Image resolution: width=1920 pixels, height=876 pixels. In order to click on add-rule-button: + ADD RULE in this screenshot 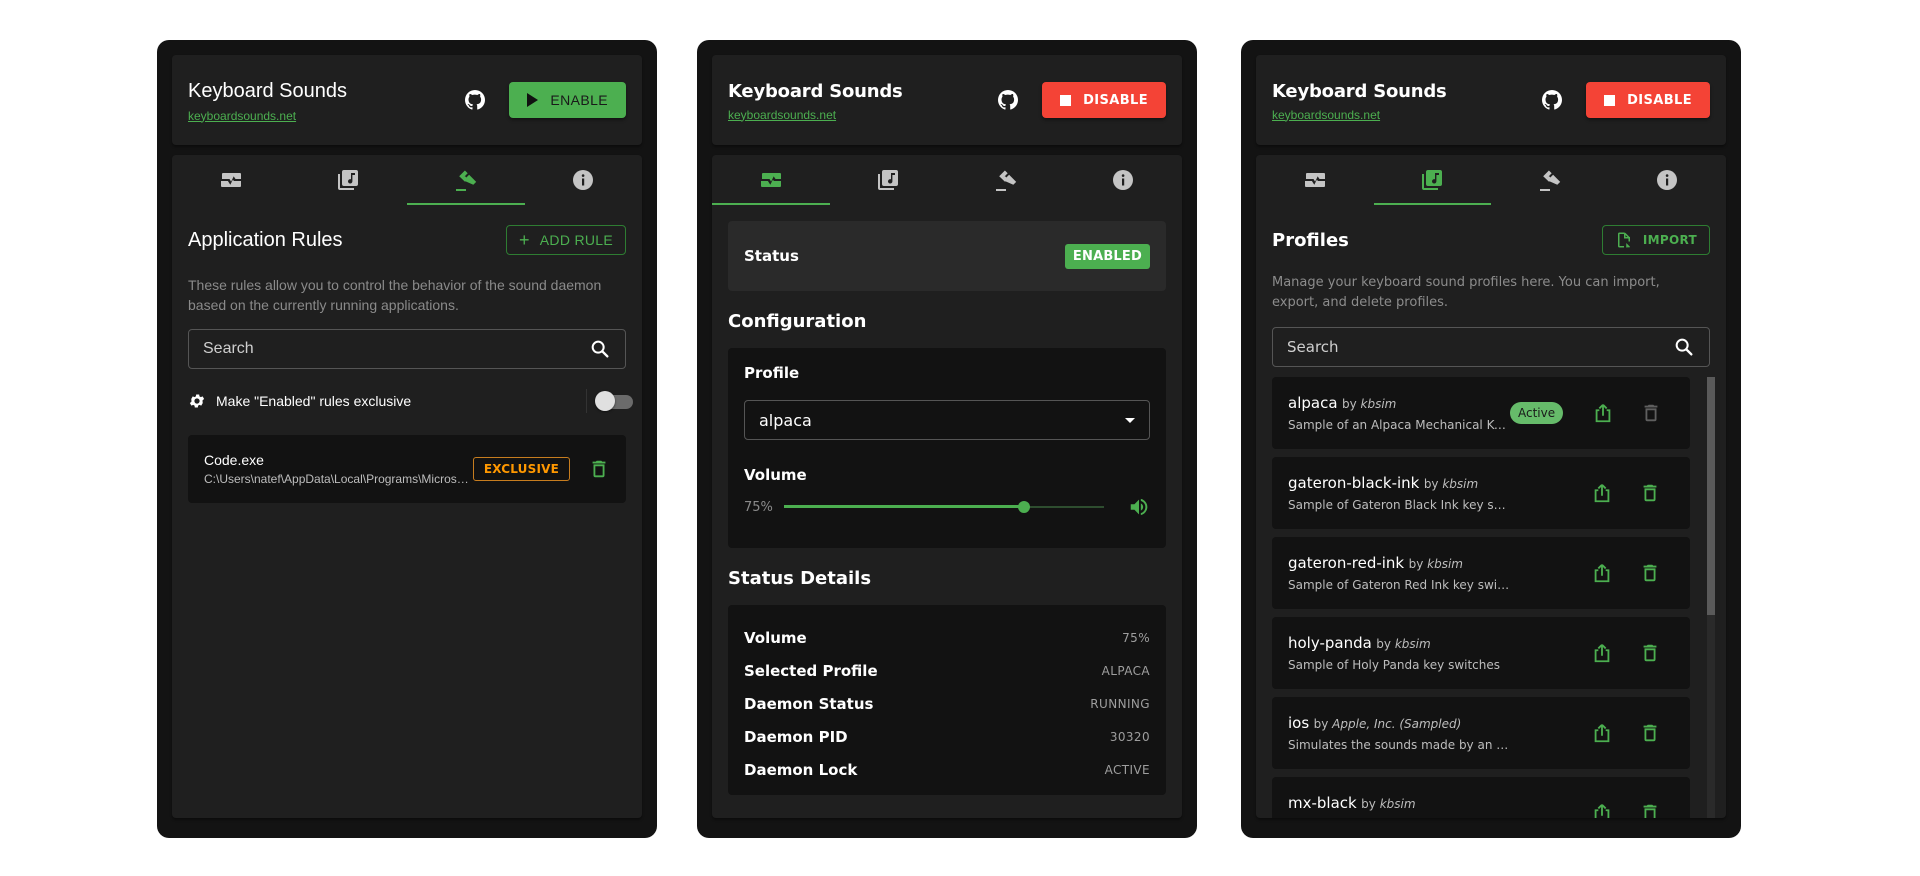, I will do `click(565, 240)`.